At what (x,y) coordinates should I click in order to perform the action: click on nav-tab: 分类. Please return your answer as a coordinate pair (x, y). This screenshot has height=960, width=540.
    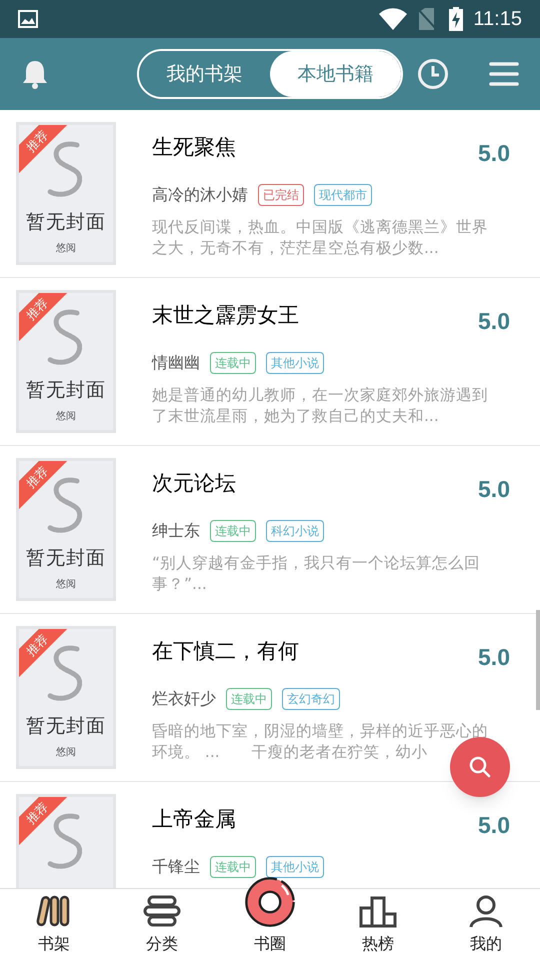
    Looking at the image, I should click on (162, 925).